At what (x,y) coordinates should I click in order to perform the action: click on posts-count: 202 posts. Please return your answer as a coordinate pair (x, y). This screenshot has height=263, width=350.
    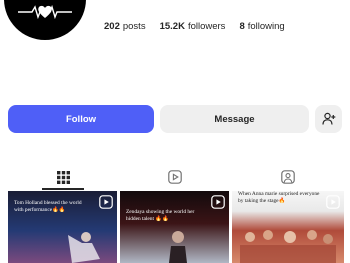
    Looking at the image, I should click on (125, 26).